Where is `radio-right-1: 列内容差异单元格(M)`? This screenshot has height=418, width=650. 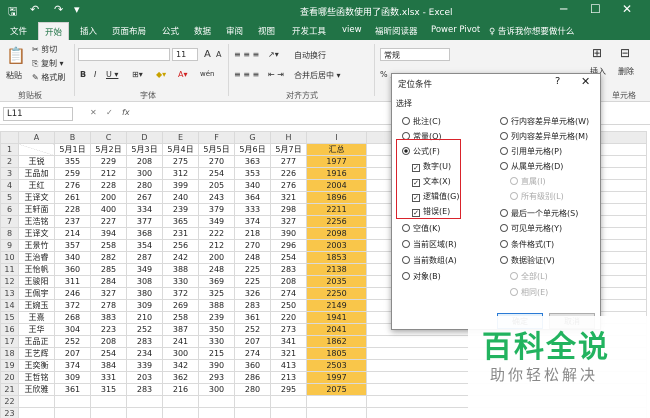
radio-right-1: 列内容差异单元格(M) is located at coordinates (544, 136).